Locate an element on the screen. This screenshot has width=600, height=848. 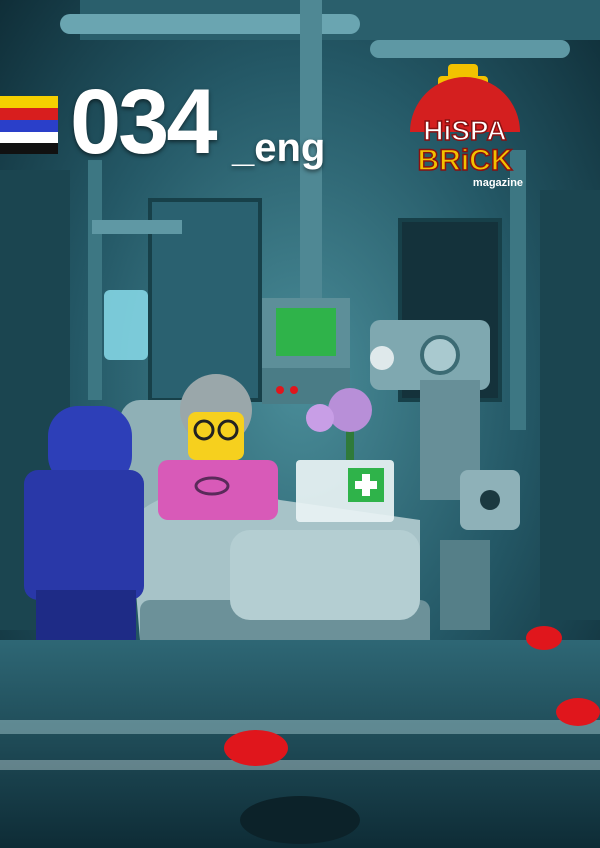
iv-arm is located at coordinates (137, 227).